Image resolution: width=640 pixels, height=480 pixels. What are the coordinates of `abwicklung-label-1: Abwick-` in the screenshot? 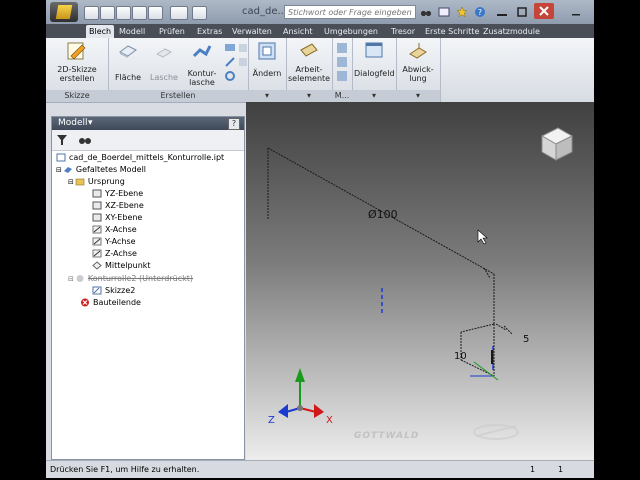 It's located at (418, 69).